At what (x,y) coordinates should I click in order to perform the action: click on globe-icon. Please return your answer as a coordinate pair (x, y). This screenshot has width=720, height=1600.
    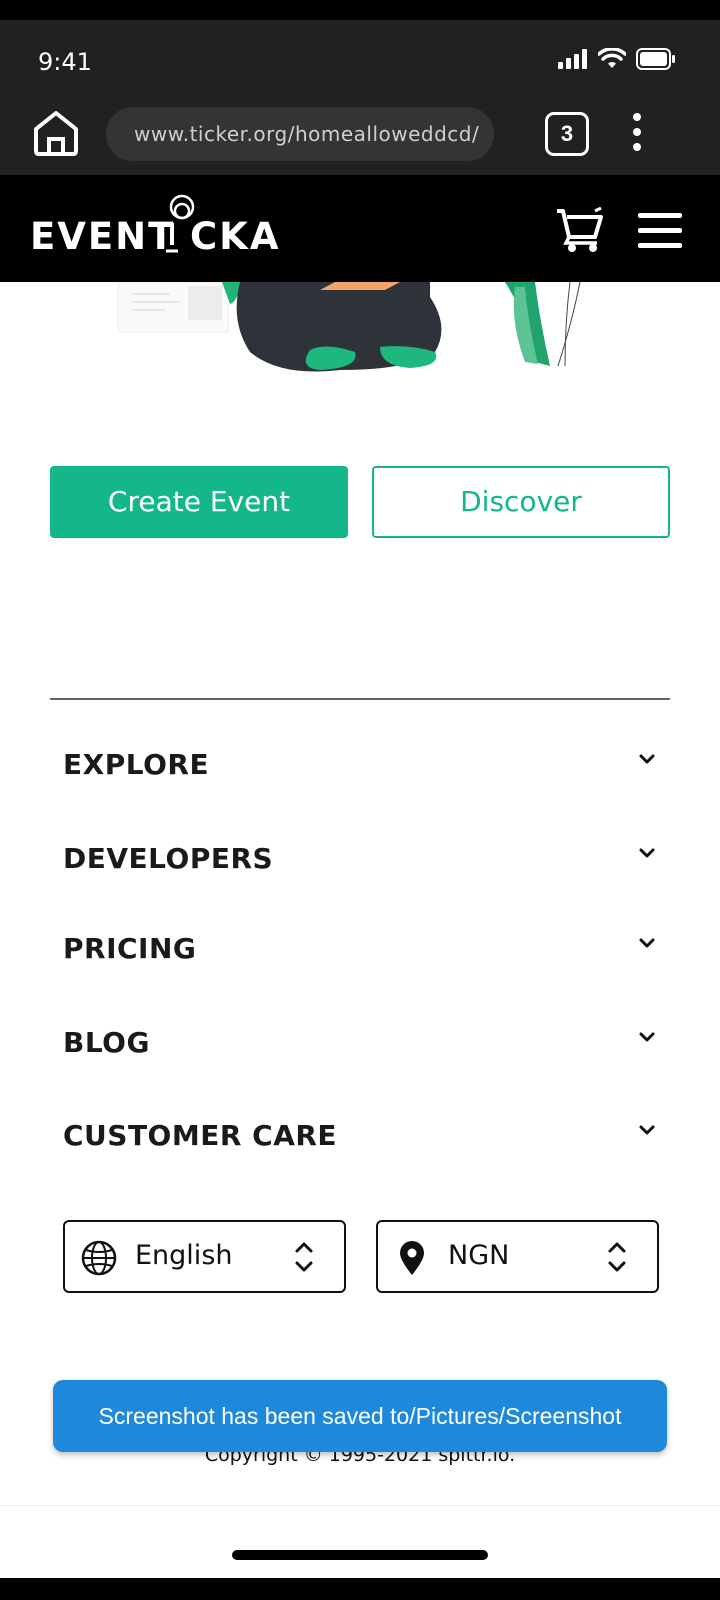
    Looking at the image, I should click on (99, 1258).